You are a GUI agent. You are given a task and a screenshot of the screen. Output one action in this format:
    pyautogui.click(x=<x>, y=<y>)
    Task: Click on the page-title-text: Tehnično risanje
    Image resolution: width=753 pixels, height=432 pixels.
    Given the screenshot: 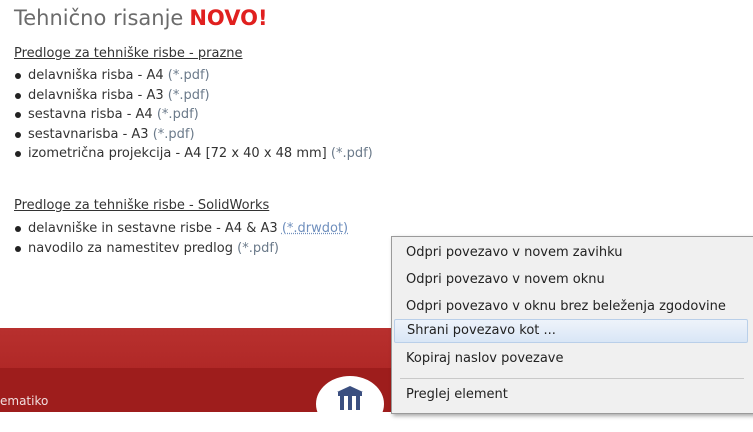 What is the action you would take?
    pyautogui.click(x=99, y=18)
    